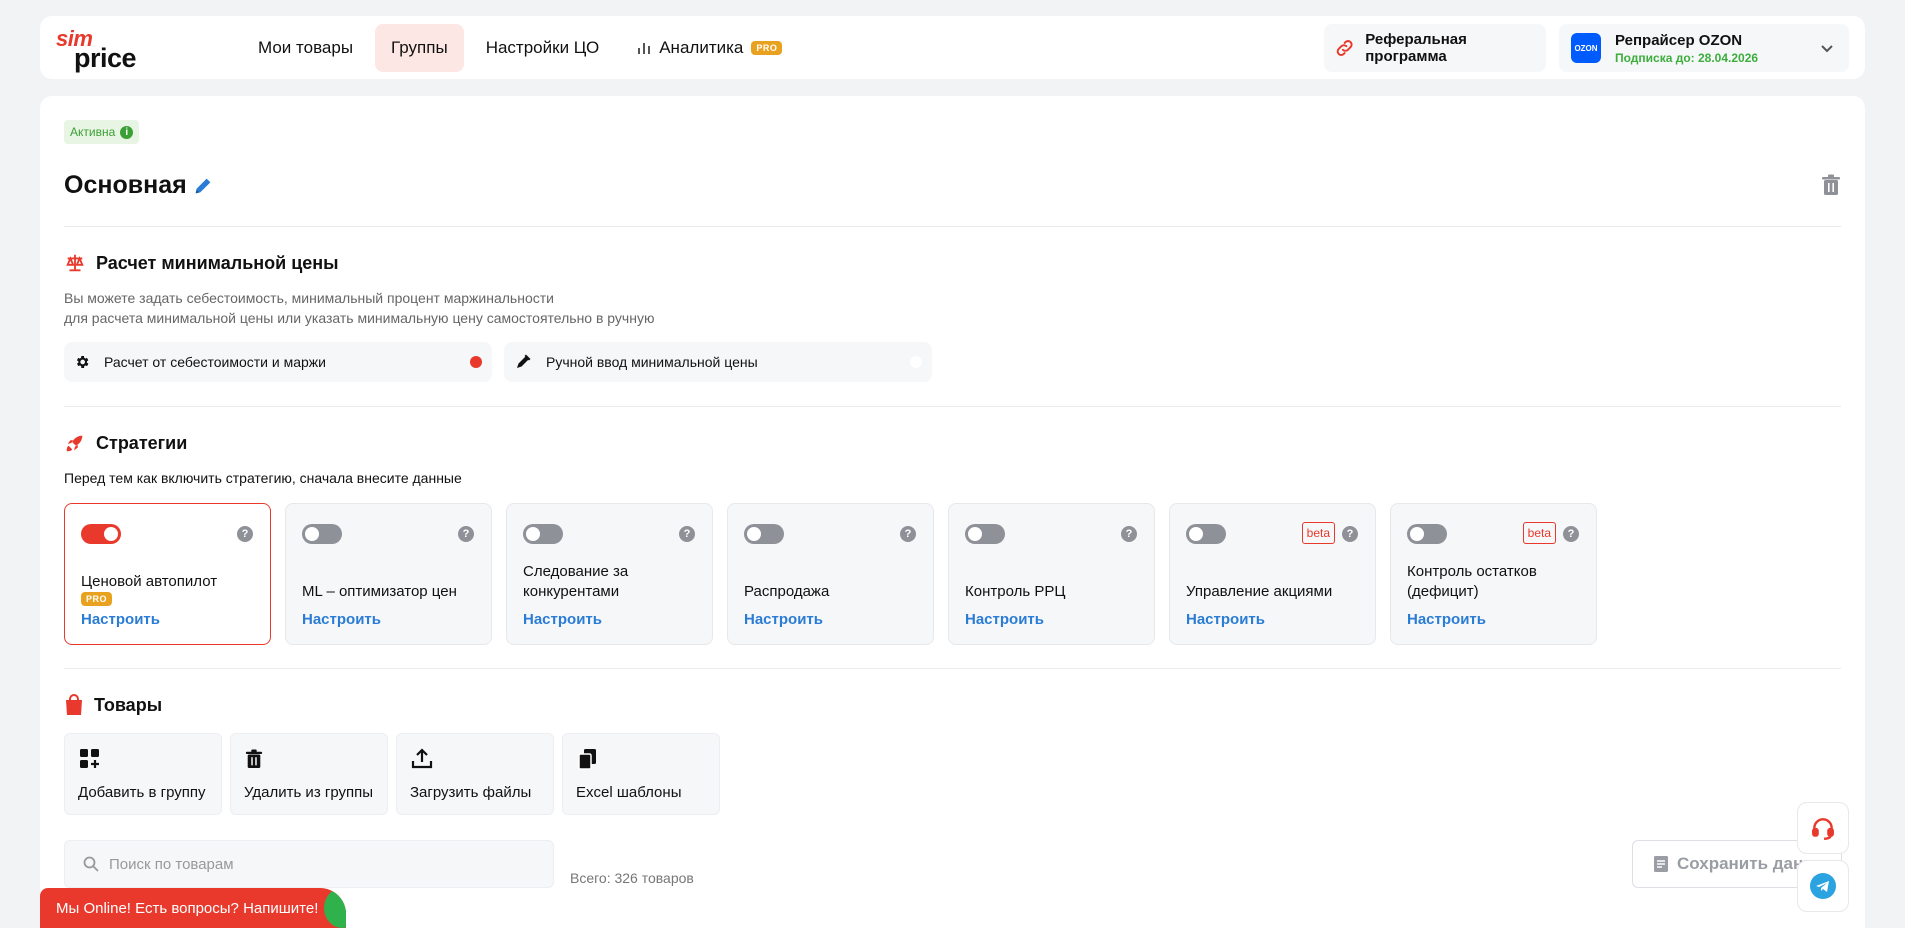  Describe the element at coordinates (113, 705) in the screenshot. I see `products-heading: Товары` at that location.